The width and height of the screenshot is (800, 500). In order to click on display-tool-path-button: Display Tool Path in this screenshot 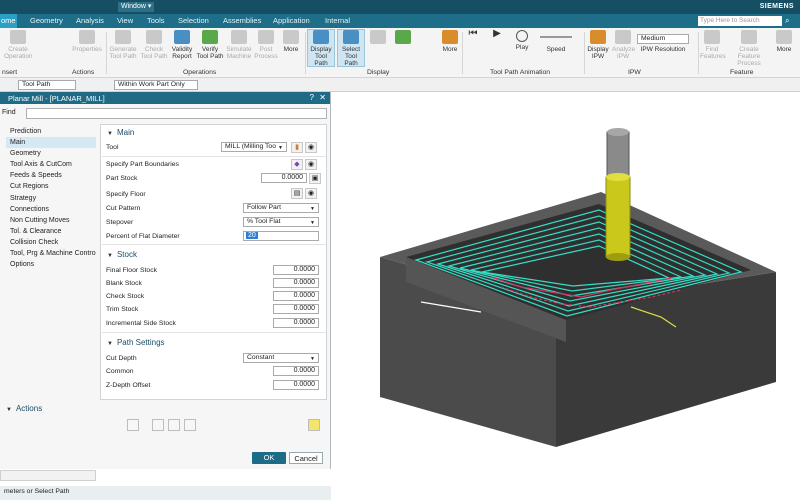, I will do `click(321, 48)`.